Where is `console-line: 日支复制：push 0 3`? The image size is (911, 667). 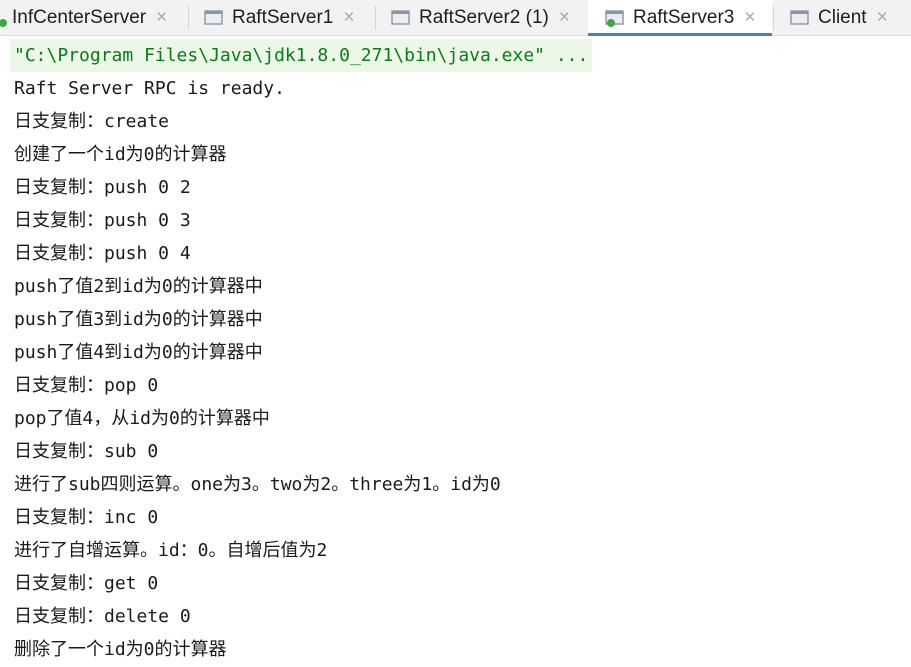 console-line: 日支复制：push 0 3 is located at coordinates (102, 220).